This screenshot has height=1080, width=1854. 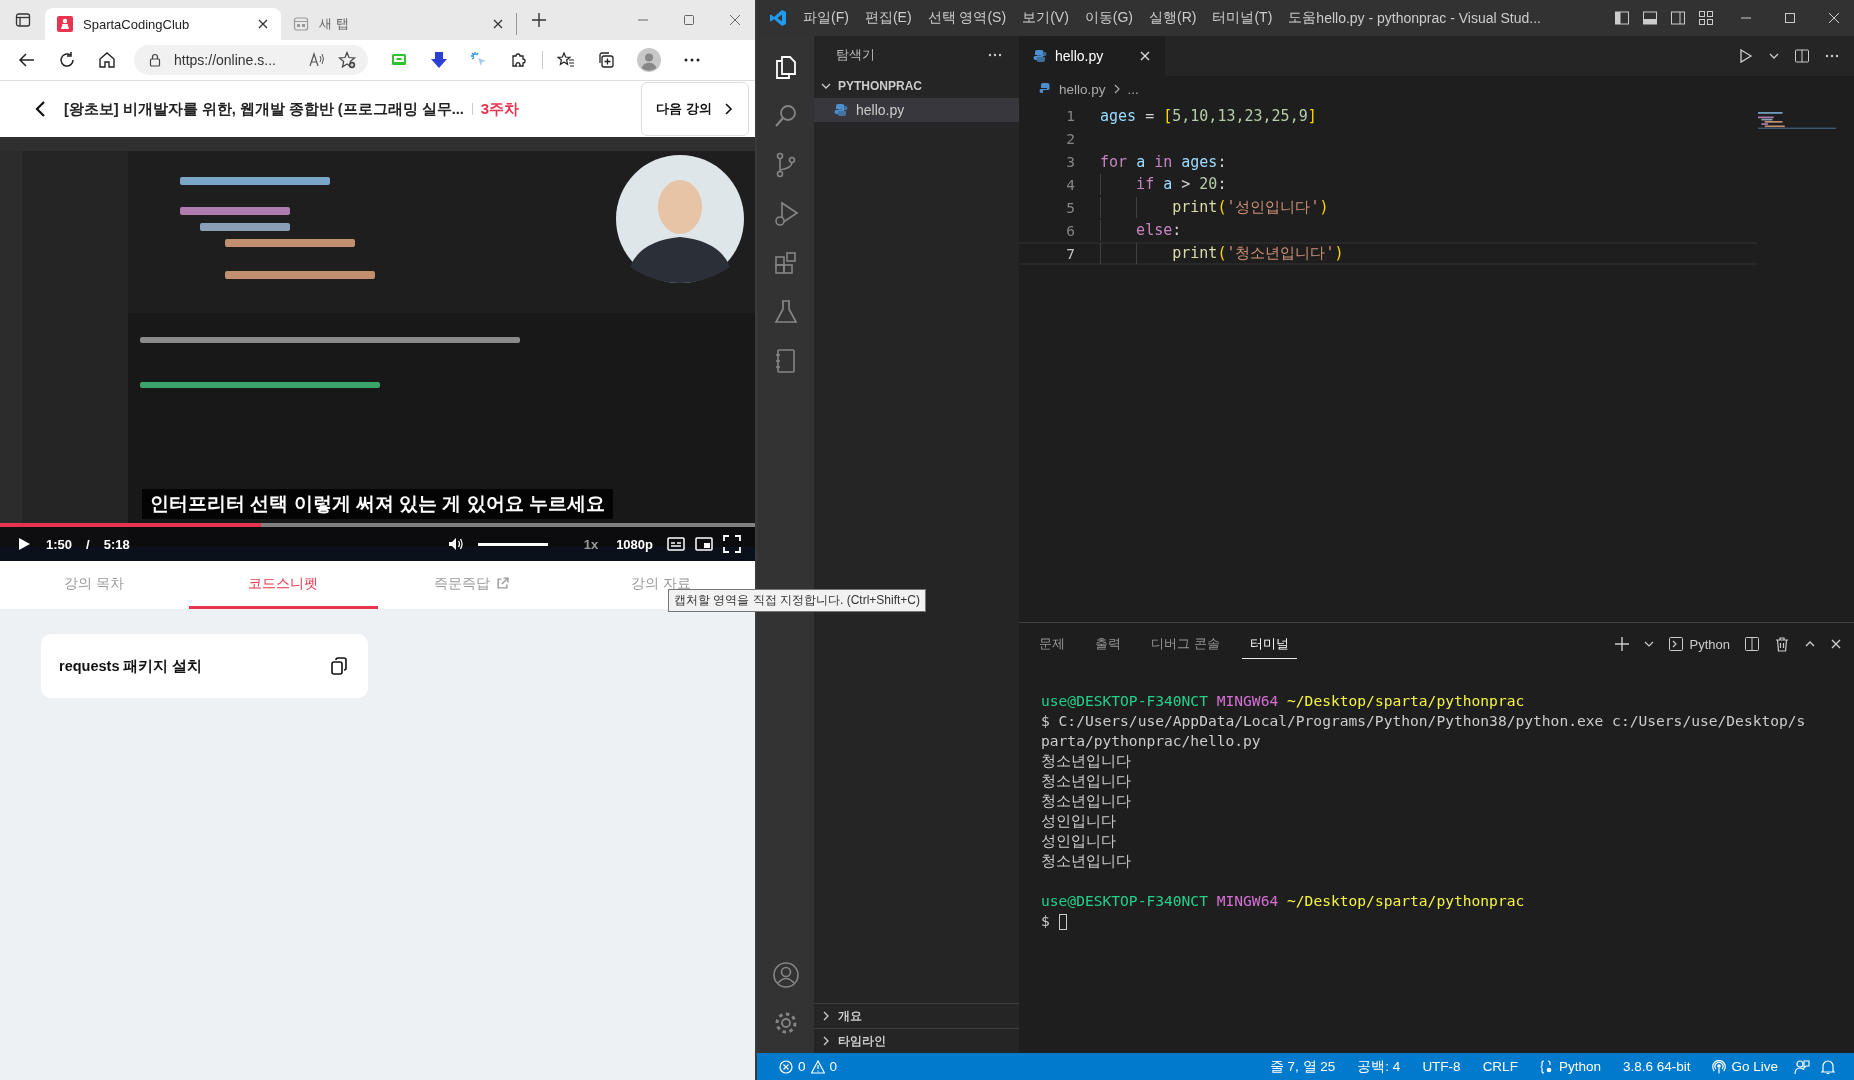 What do you see at coordinates (399, 24) in the screenshot?
I see `browser-tab: 새 탭` at bounding box center [399, 24].